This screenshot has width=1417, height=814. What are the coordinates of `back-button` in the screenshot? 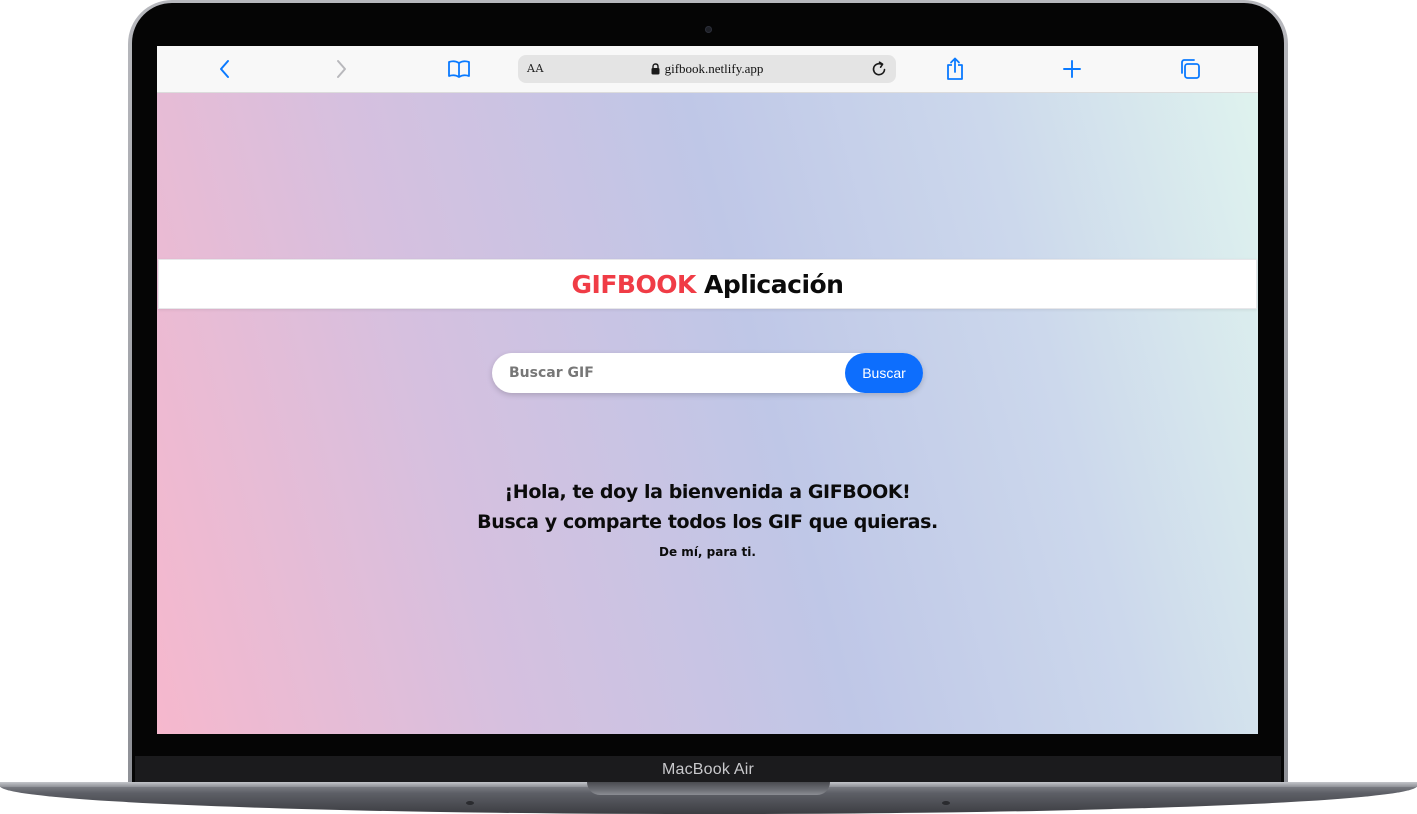 It's located at (225, 69).